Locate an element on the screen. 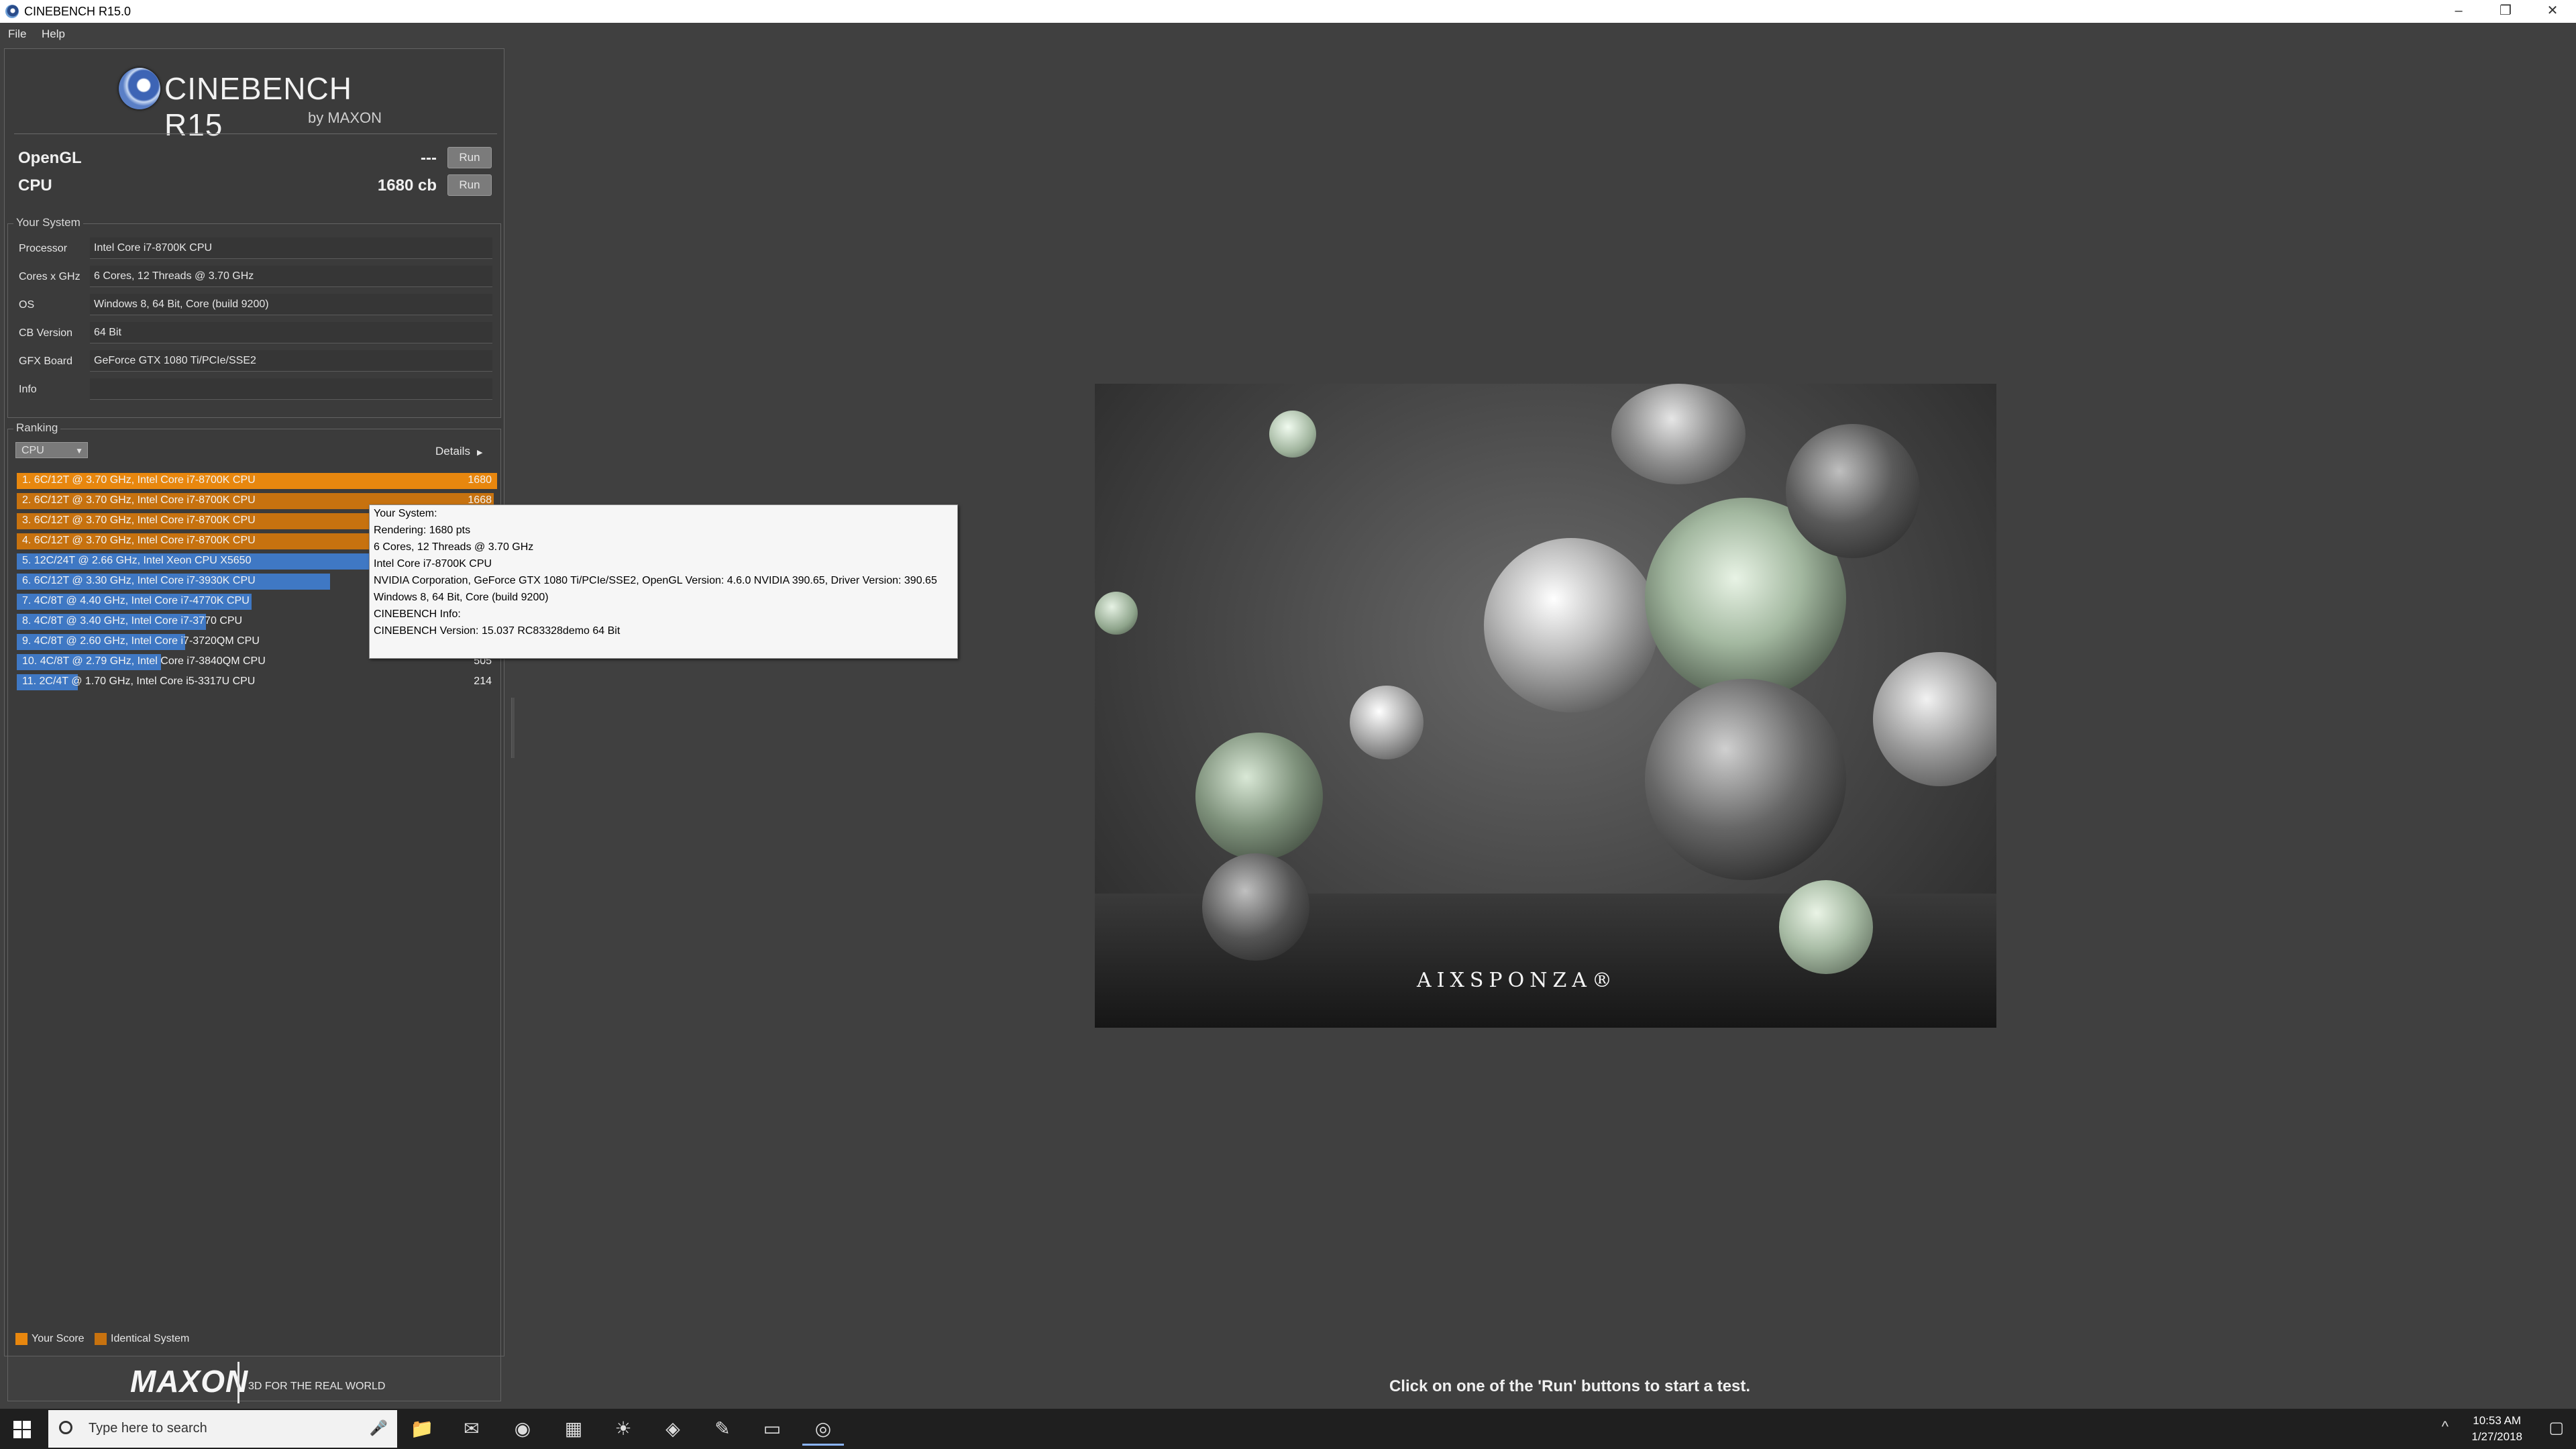 The height and width of the screenshot is (1449, 2576). cpu-score: 1680 cb is located at coordinates (407, 185).